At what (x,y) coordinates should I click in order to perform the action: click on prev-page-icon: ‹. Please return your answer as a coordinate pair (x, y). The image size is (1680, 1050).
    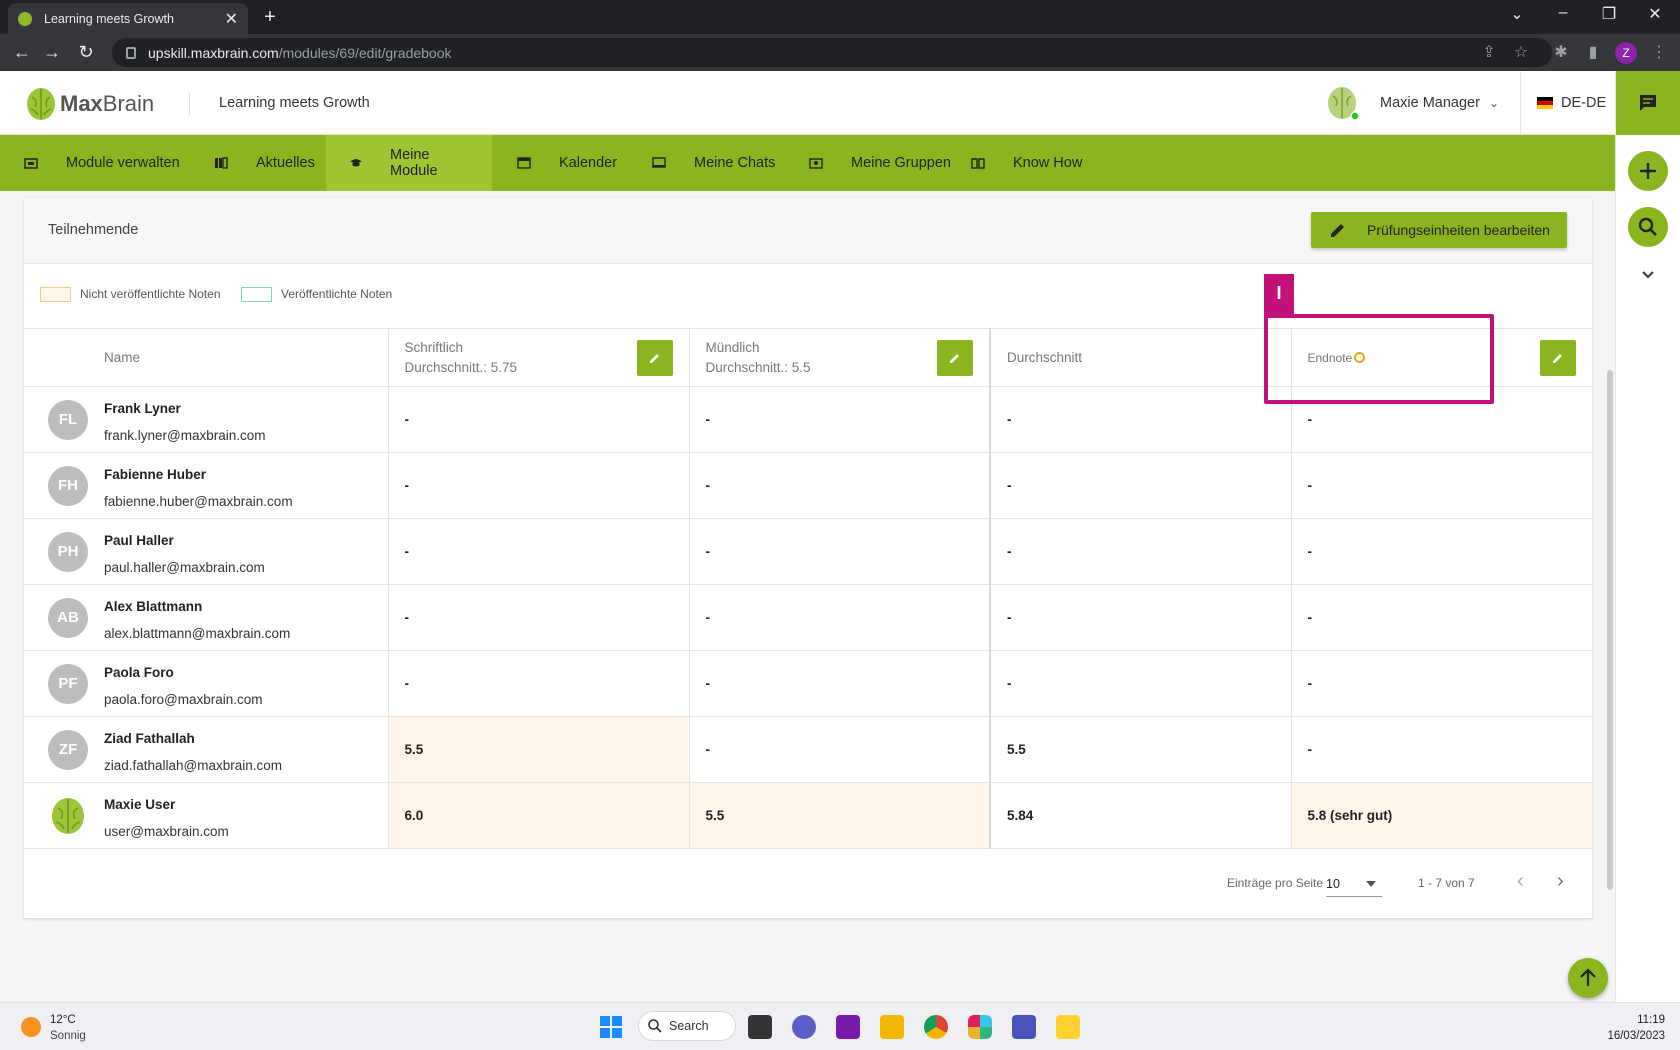
    Looking at the image, I should click on (1520, 881).